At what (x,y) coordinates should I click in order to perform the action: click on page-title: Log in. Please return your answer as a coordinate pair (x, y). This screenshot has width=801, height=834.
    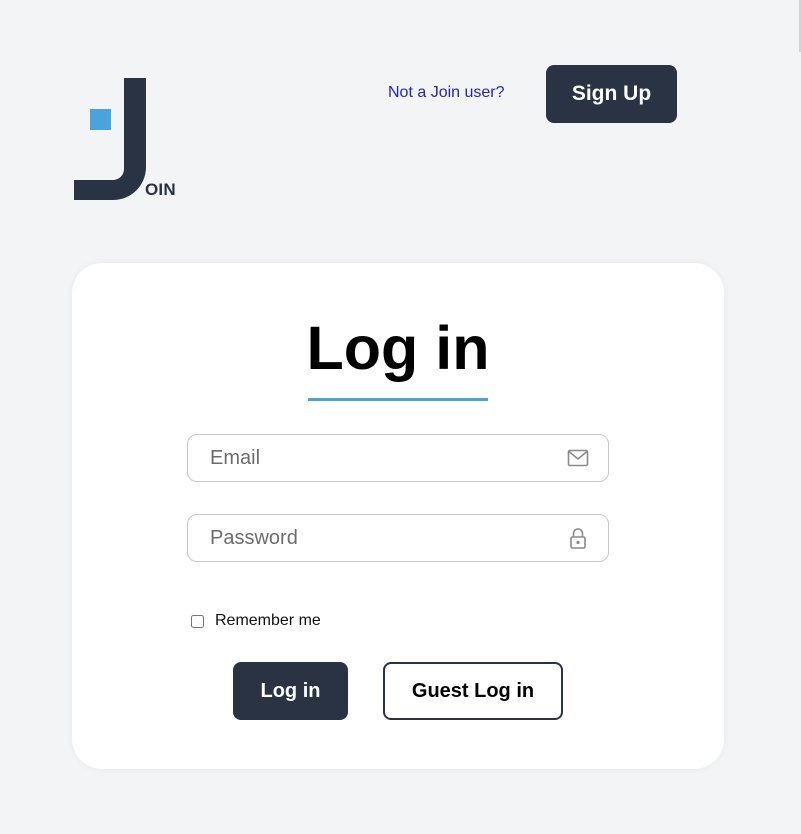
    Looking at the image, I should click on (398, 348).